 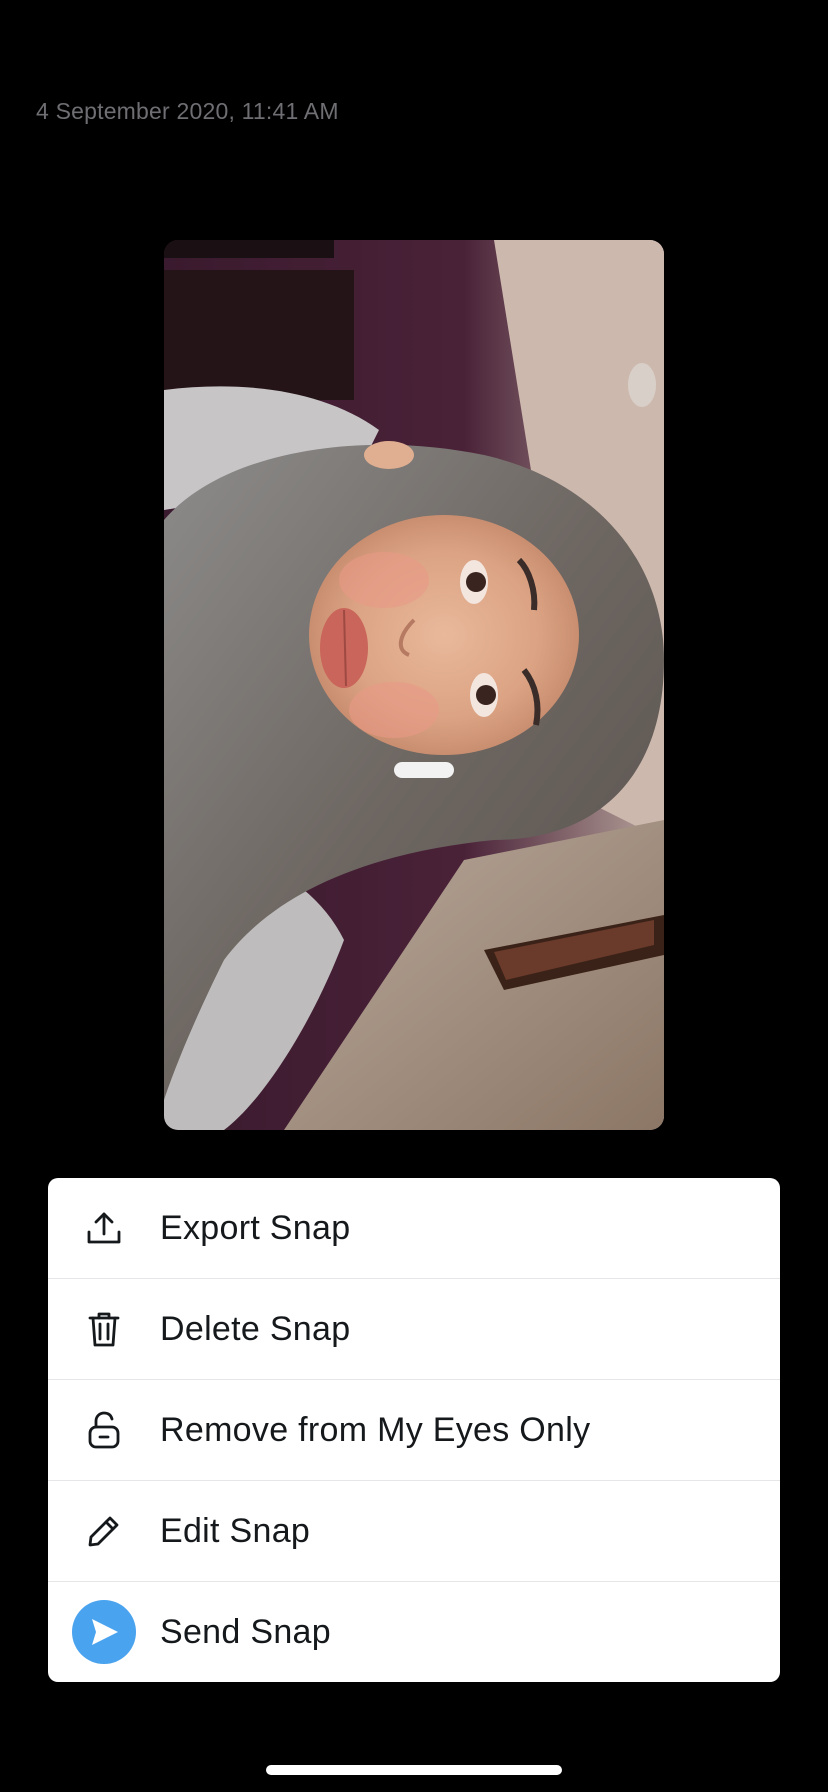 What do you see at coordinates (414, 1530) in the screenshot?
I see `edit-snap-button: Edit Snap` at bounding box center [414, 1530].